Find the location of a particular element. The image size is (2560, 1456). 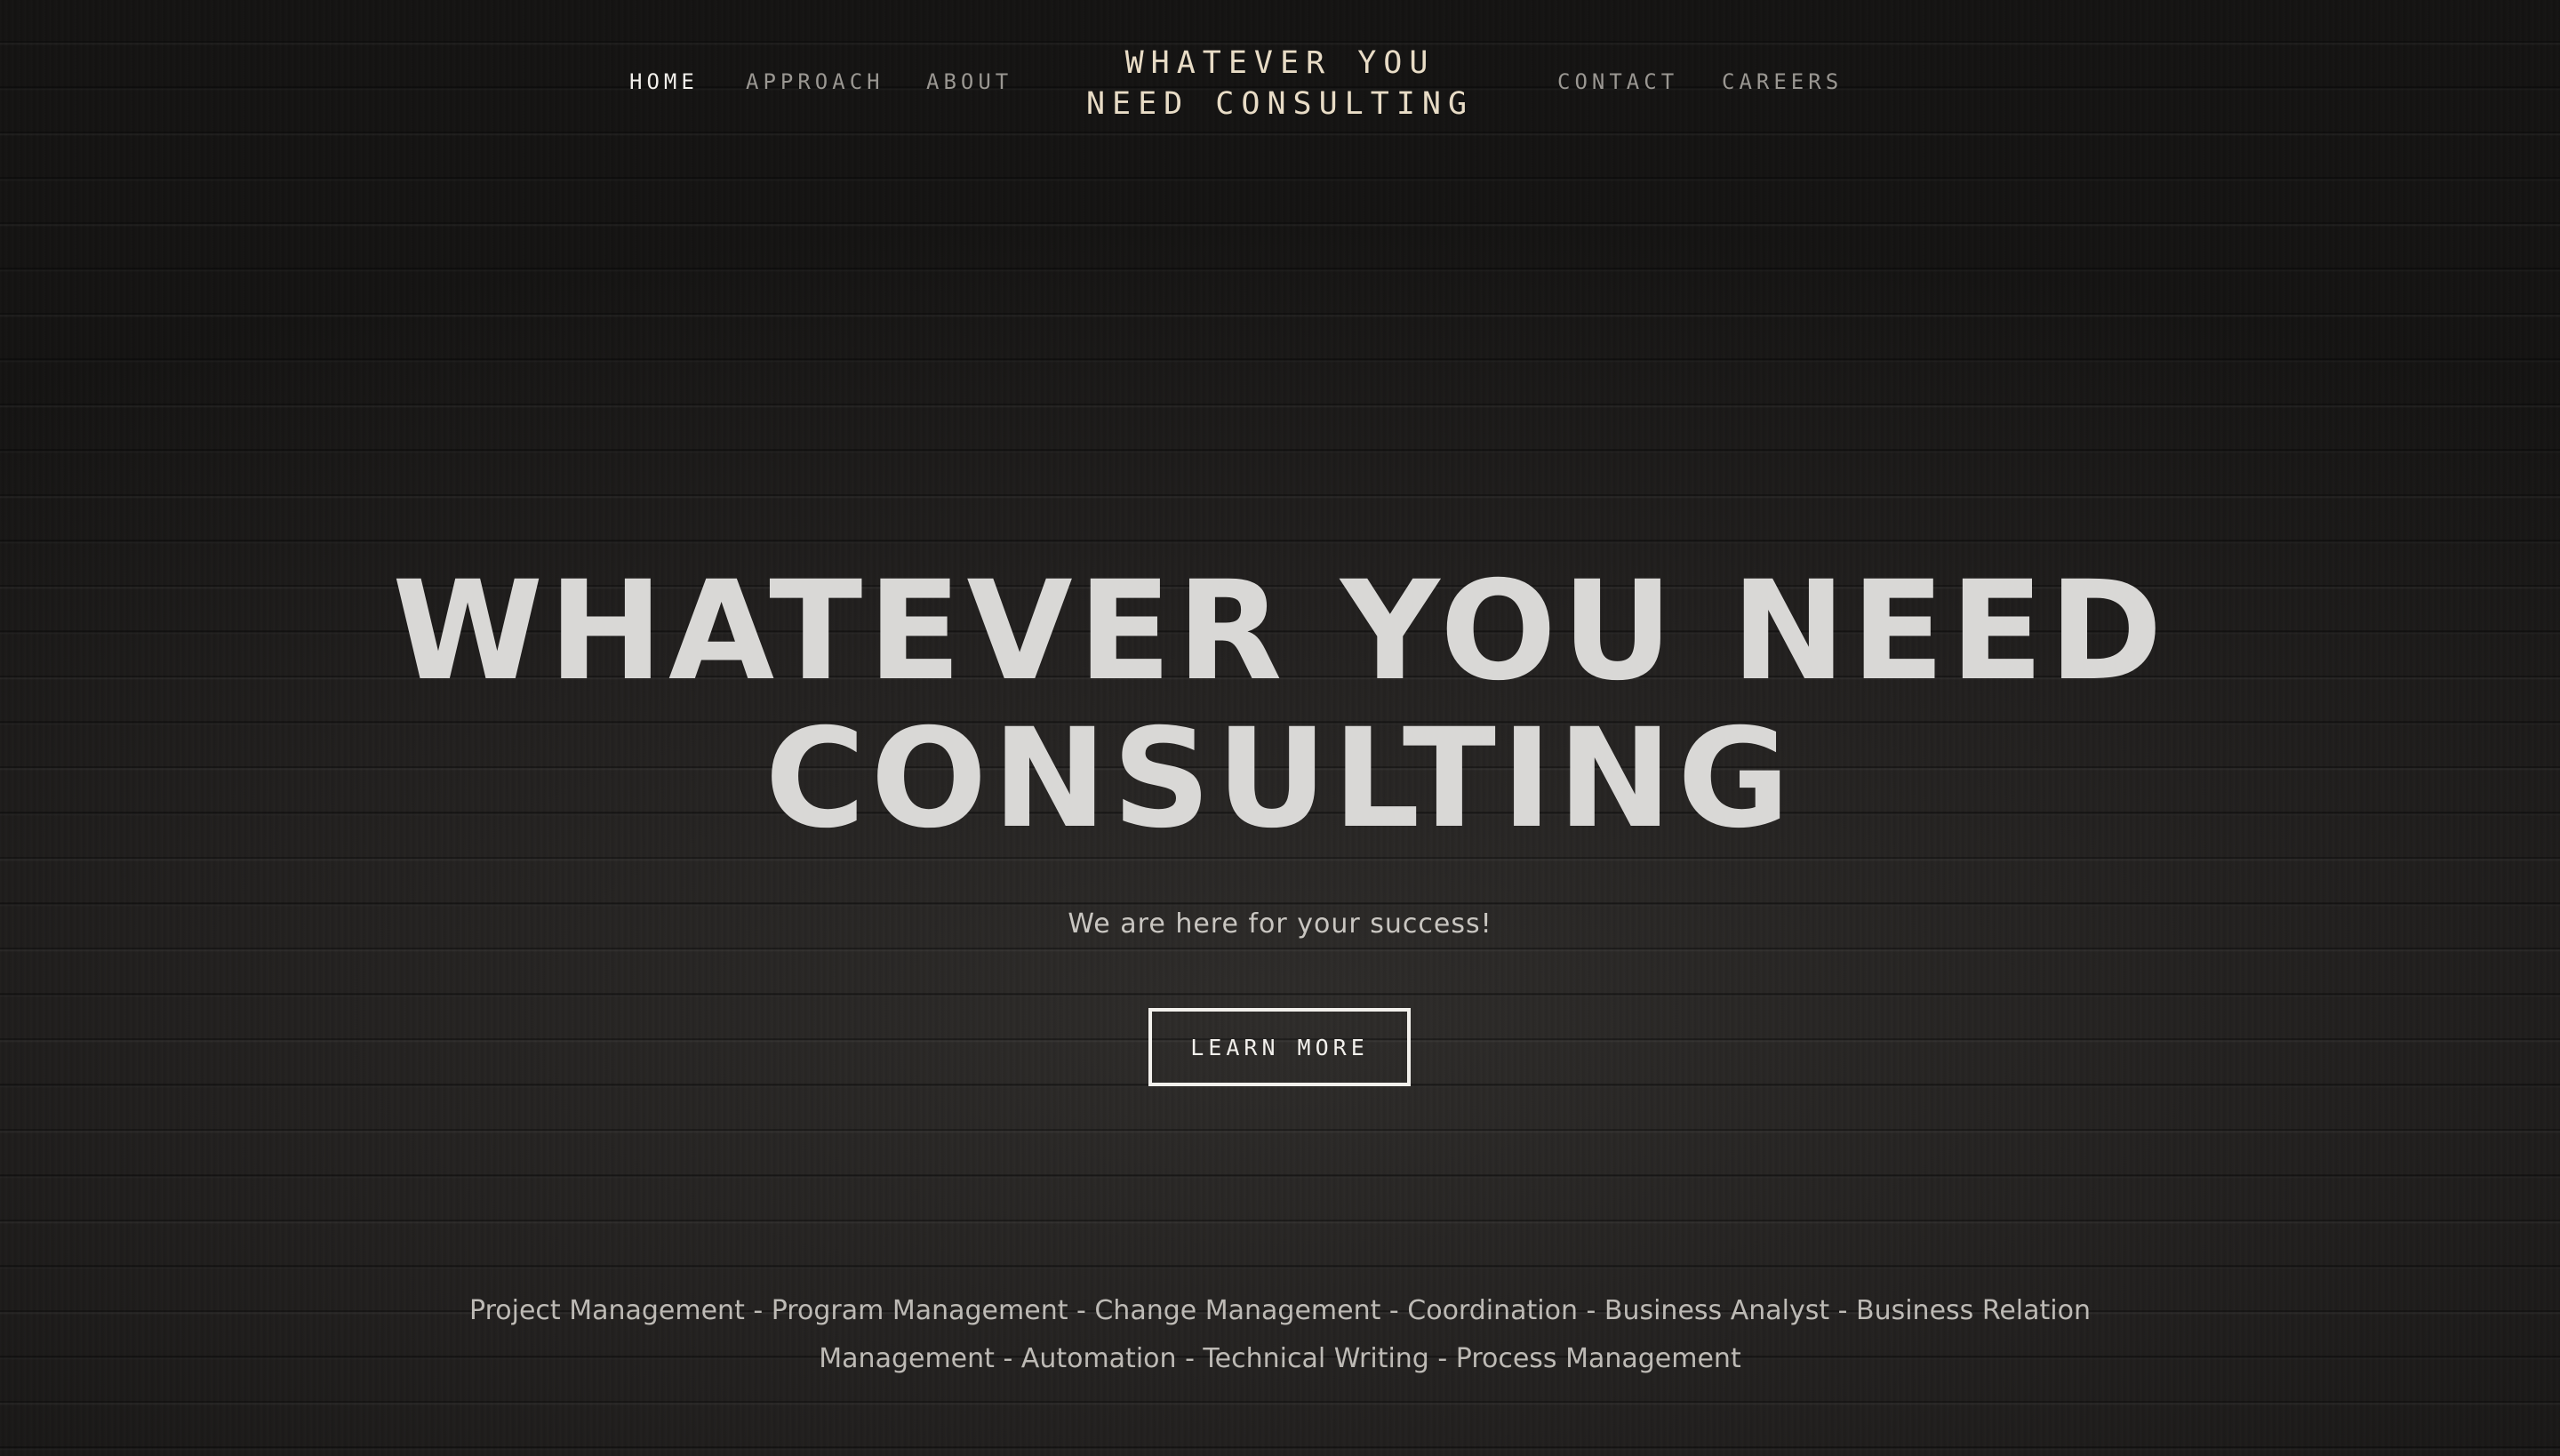

site-title-line-1: WHATEVER YOU is located at coordinates (1280, 63).